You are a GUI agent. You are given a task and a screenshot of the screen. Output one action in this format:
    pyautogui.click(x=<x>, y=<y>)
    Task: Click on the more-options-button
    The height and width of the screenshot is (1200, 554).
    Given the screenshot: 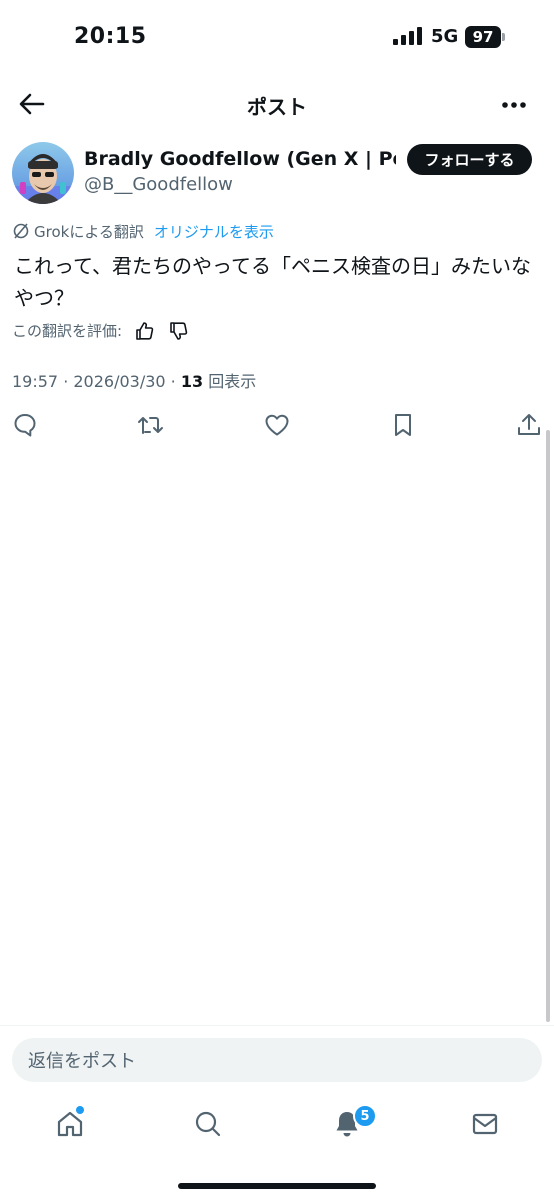 What is the action you would take?
    pyautogui.click(x=514, y=105)
    